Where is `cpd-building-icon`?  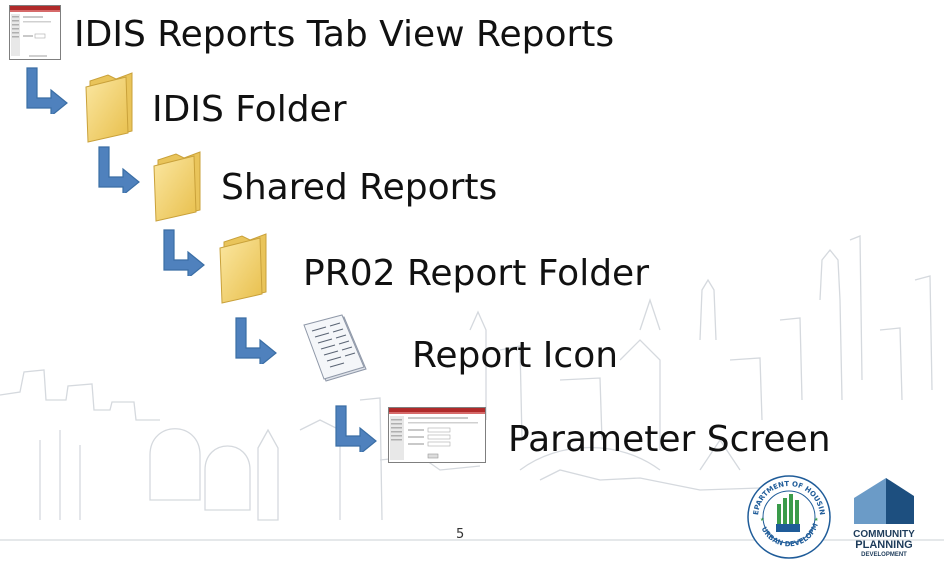 cpd-building-icon is located at coordinates (884, 501).